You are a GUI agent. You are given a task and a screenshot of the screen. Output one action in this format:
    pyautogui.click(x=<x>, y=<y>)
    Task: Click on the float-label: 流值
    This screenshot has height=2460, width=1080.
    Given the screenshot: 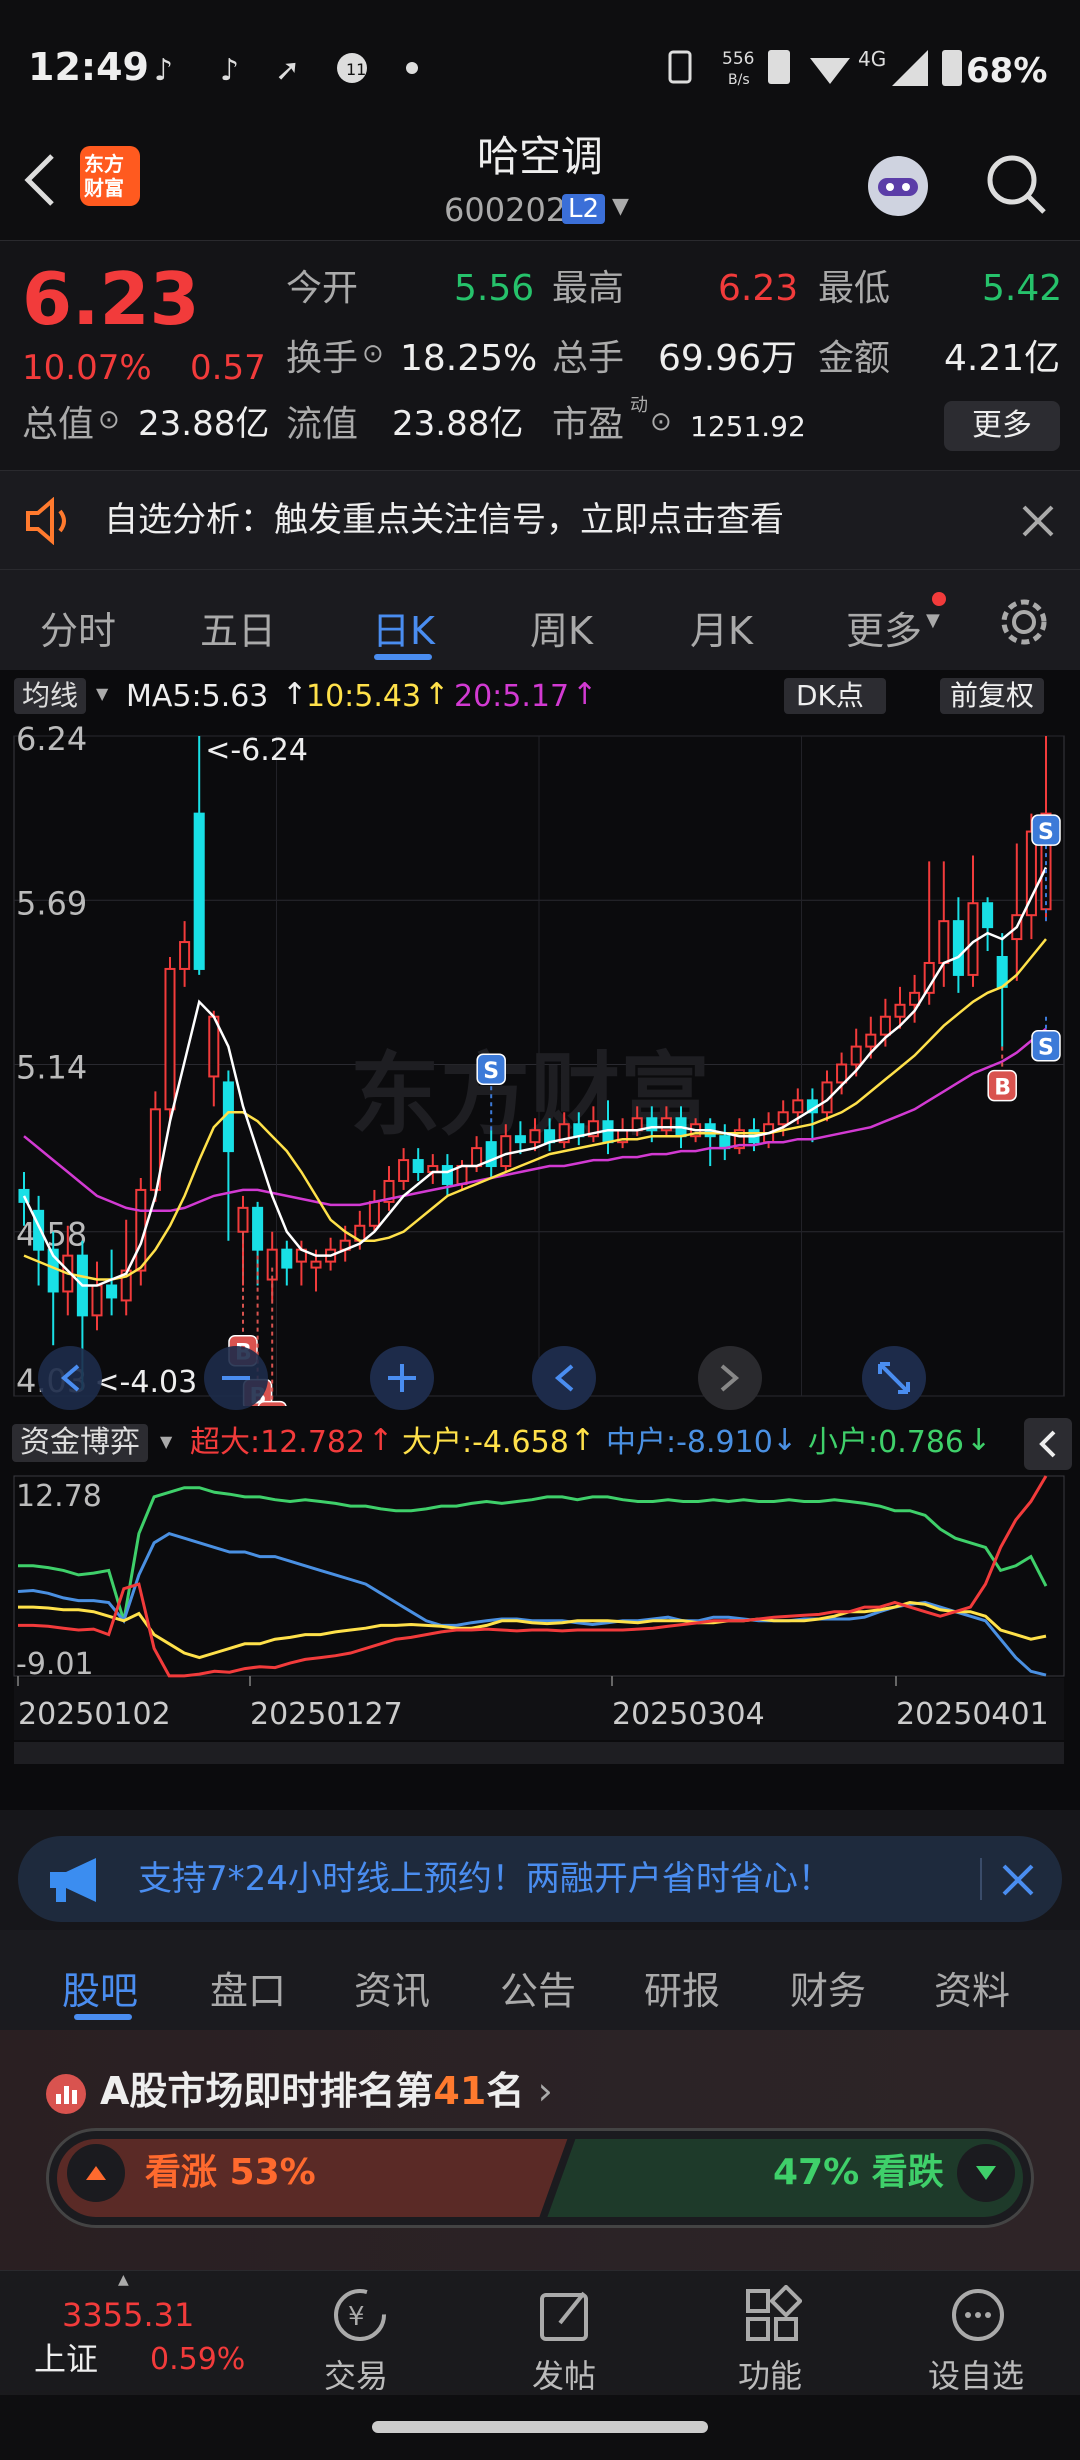 What is the action you would take?
    pyautogui.click(x=322, y=424)
    